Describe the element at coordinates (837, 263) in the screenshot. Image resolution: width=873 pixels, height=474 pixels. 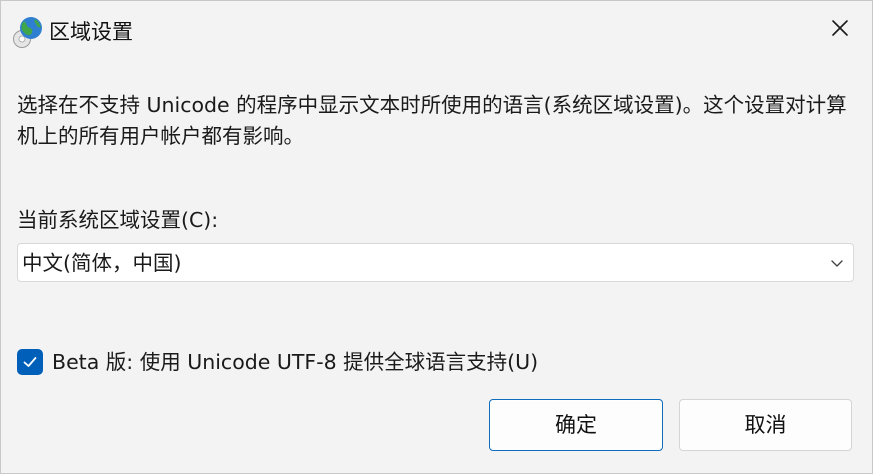
I see `chevron-down-icon` at that location.